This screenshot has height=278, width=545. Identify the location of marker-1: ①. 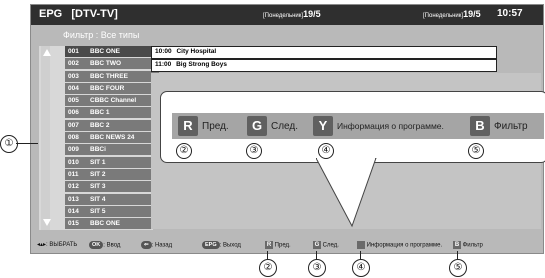
(9, 144).